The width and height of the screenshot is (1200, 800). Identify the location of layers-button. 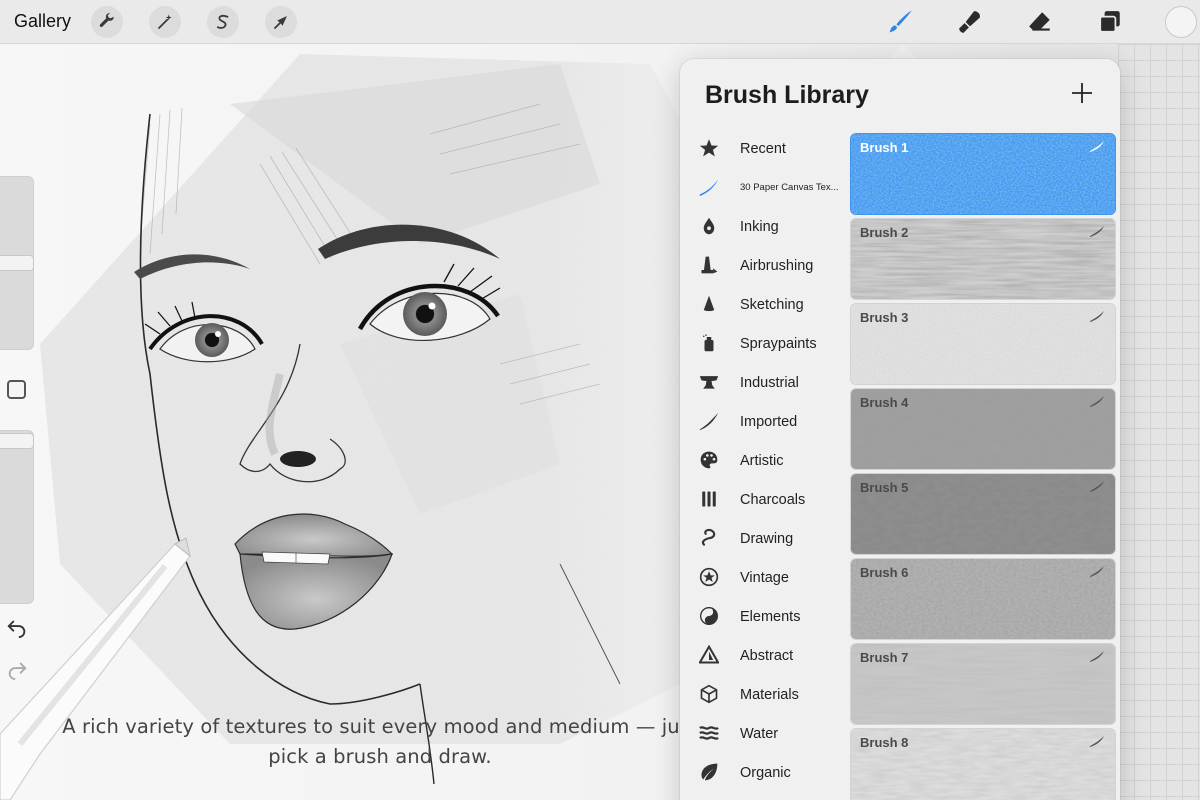
(1110, 22).